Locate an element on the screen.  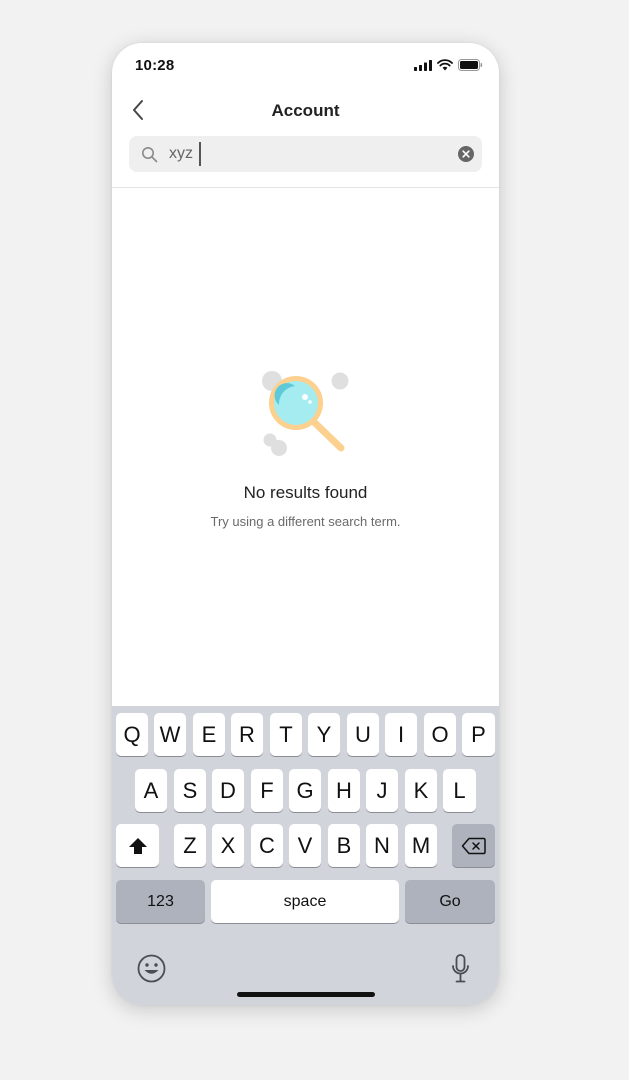
backspace-icon is located at coordinates (473, 845).